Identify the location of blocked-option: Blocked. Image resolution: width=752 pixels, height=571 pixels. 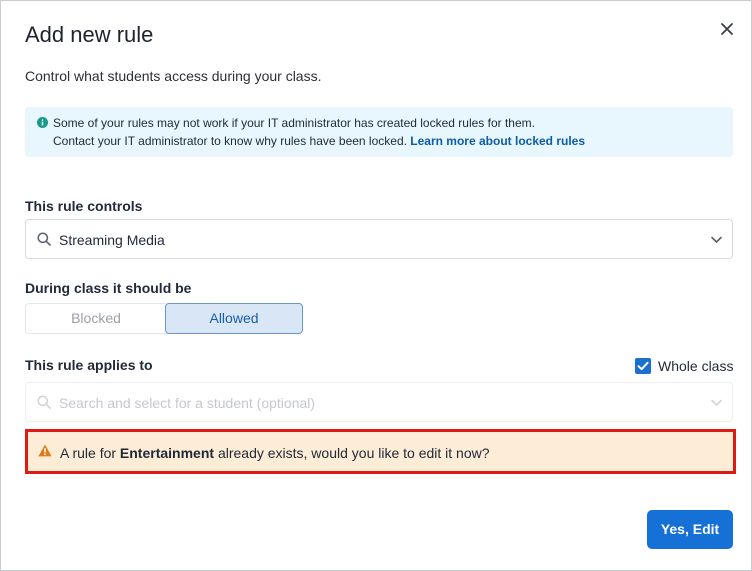
(95, 318).